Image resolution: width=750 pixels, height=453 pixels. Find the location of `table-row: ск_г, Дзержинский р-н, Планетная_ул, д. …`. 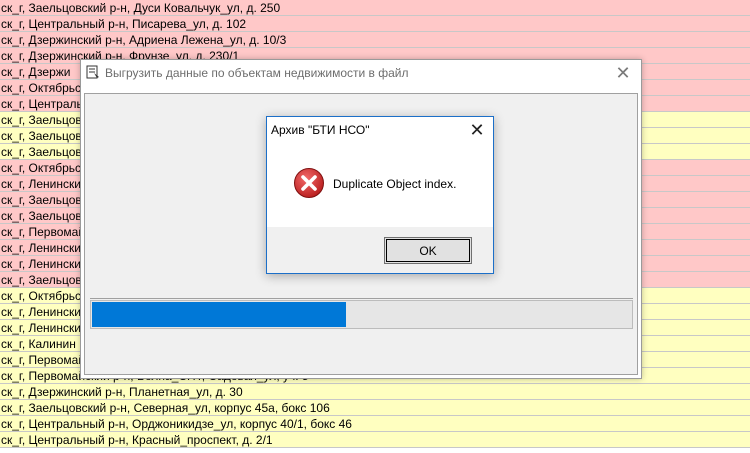

table-row: ск_г, Дзержинский р-н, Планетная_ул, д. … is located at coordinates (375, 392).